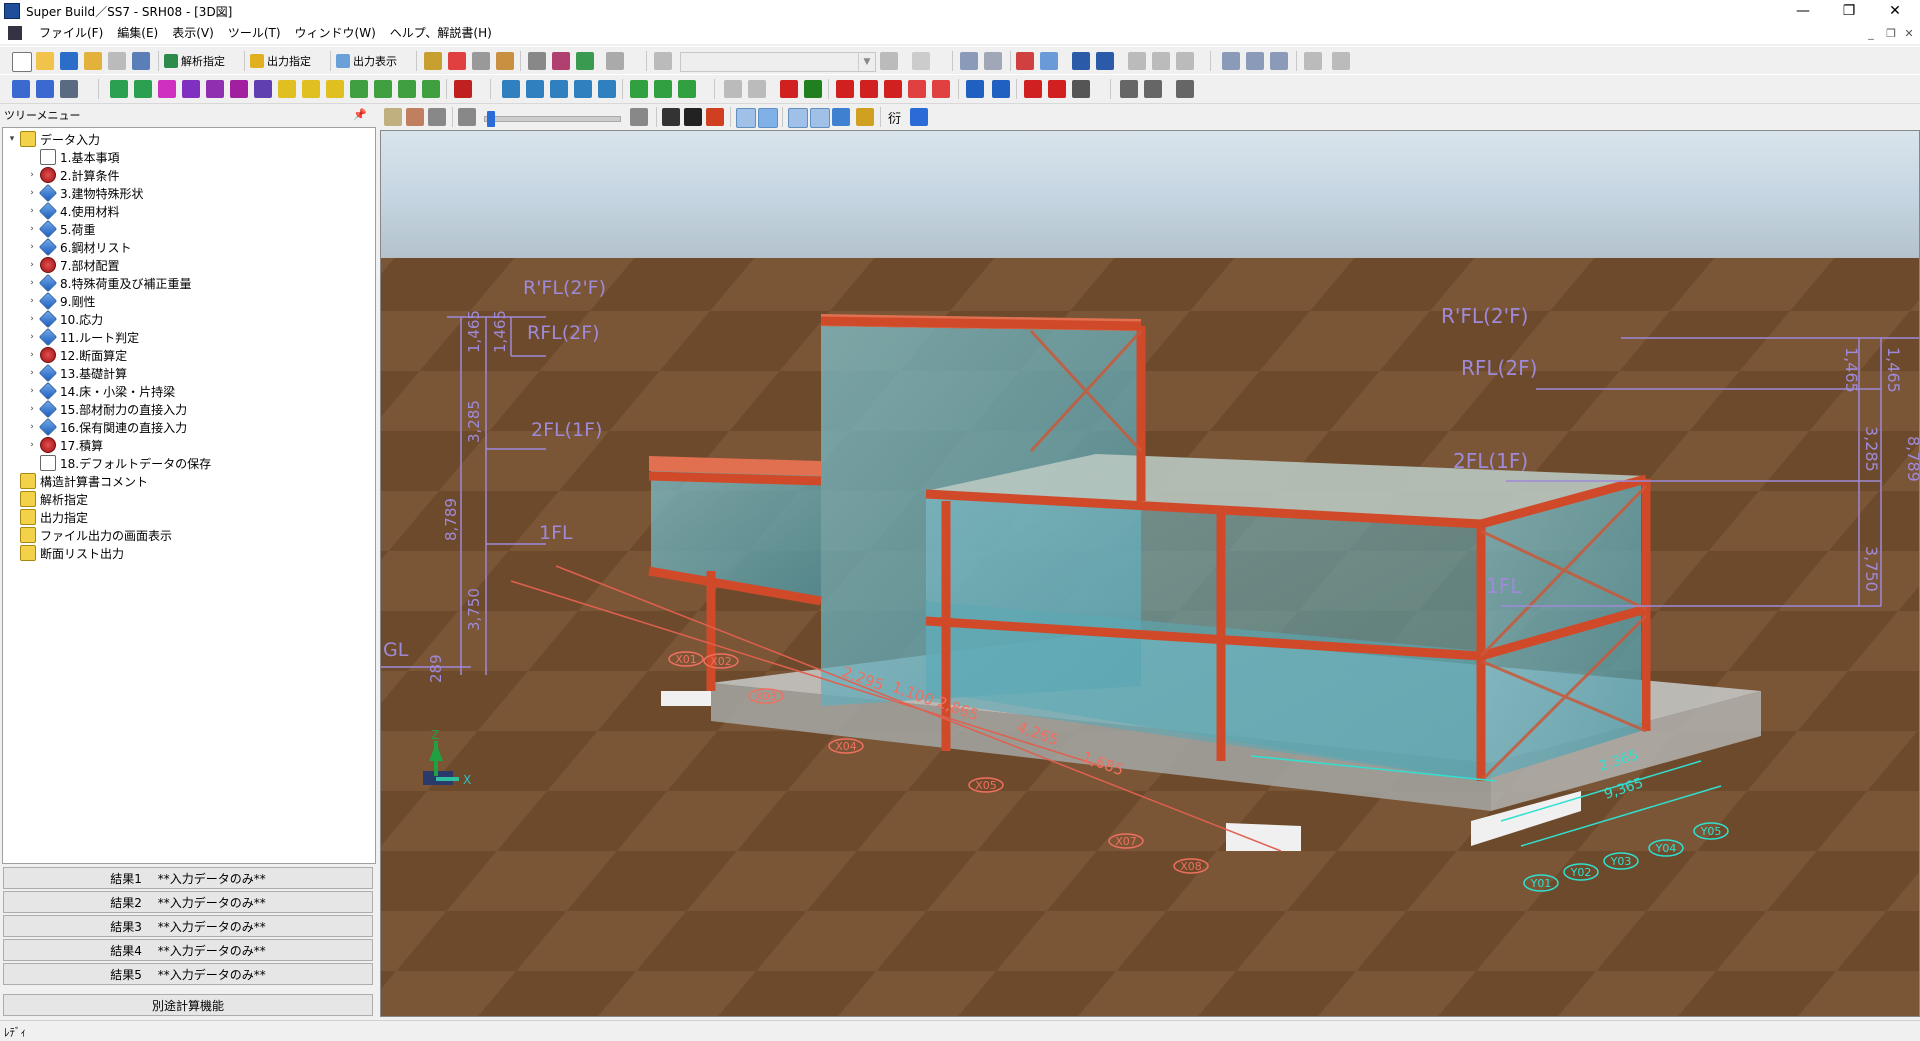  Describe the element at coordinates (798, 118) in the screenshot. I see `light-icon` at that location.